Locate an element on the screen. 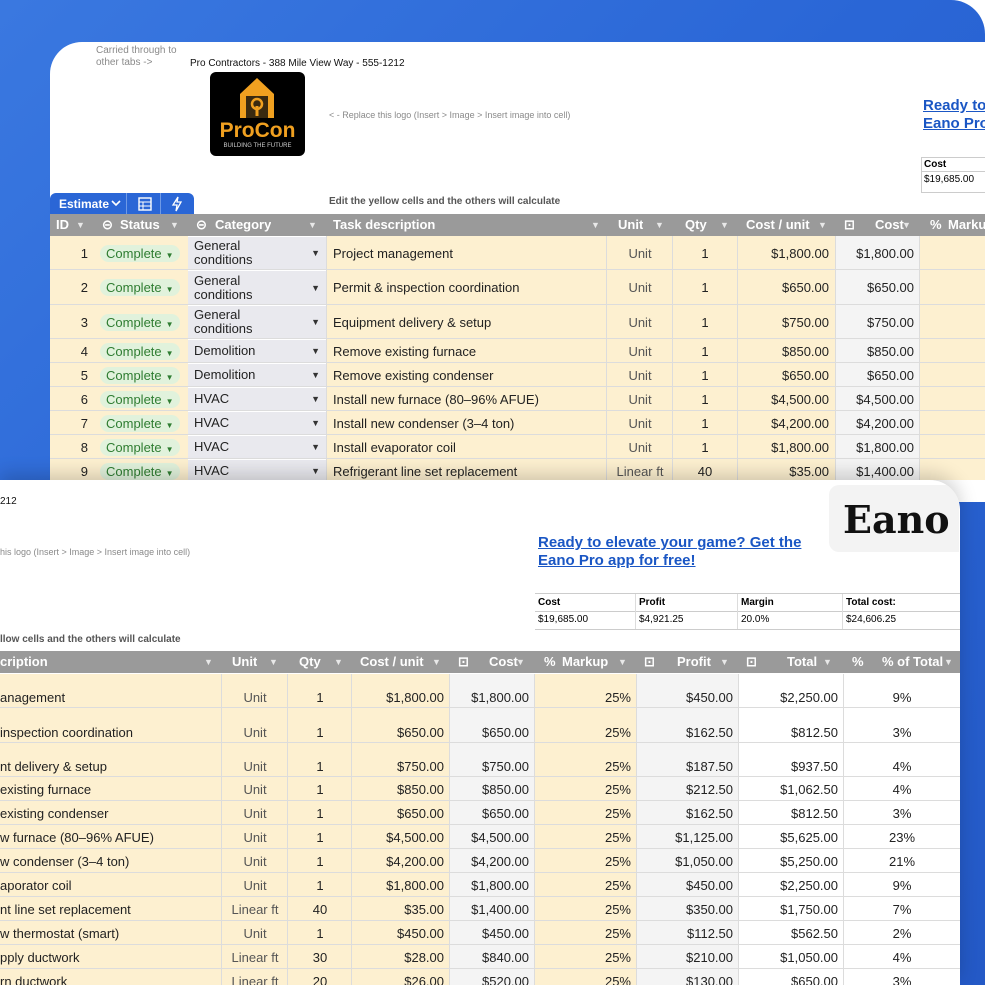 The image size is (985, 985). procon-logo: ProCon BUILDING THE FUTURE is located at coordinates (257, 114).